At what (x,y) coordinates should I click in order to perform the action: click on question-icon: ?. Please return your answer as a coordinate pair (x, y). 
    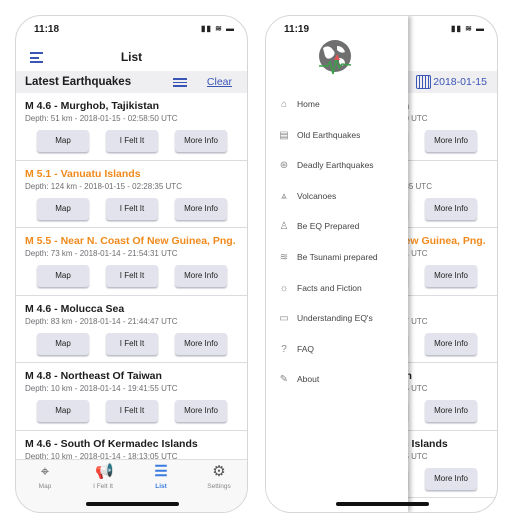
    Looking at the image, I should click on (284, 349).